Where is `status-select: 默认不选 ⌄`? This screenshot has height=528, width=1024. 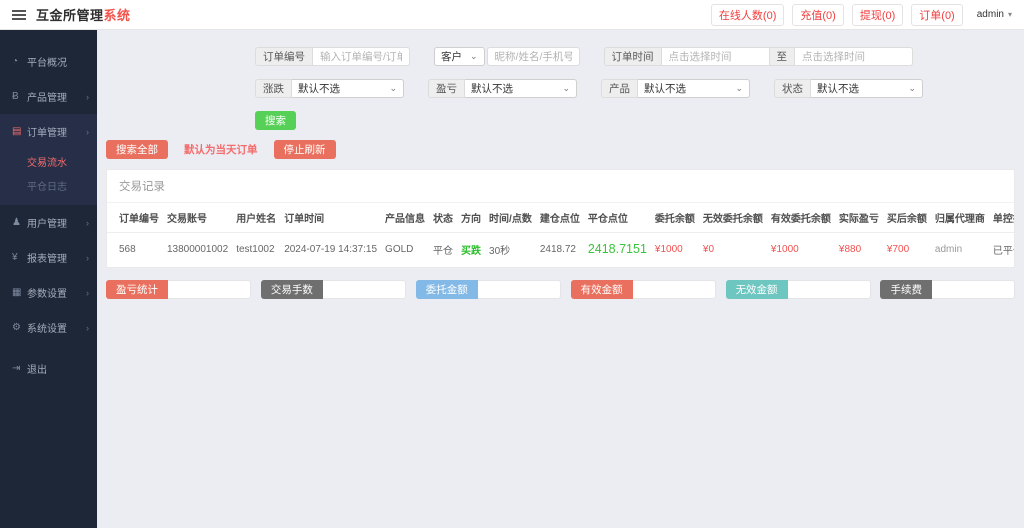 status-select: 默认不选 ⌄ is located at coordinates (867, 88).